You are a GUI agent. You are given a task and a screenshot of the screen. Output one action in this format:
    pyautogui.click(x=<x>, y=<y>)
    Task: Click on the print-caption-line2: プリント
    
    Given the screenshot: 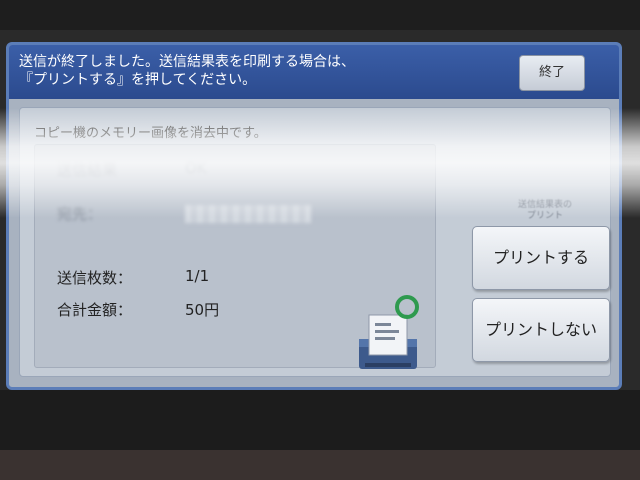 What is the action you would take?
    pyautogui.click(x=544, y=216)
    